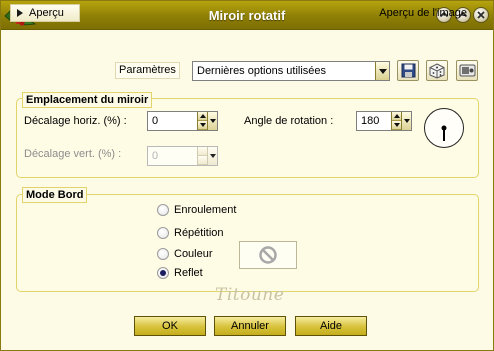 This screenshot has width=494, height=351. Describe the element at coordinates (155, 121) in the screenshot. I see `horiz-offset-value: 0` at that location.